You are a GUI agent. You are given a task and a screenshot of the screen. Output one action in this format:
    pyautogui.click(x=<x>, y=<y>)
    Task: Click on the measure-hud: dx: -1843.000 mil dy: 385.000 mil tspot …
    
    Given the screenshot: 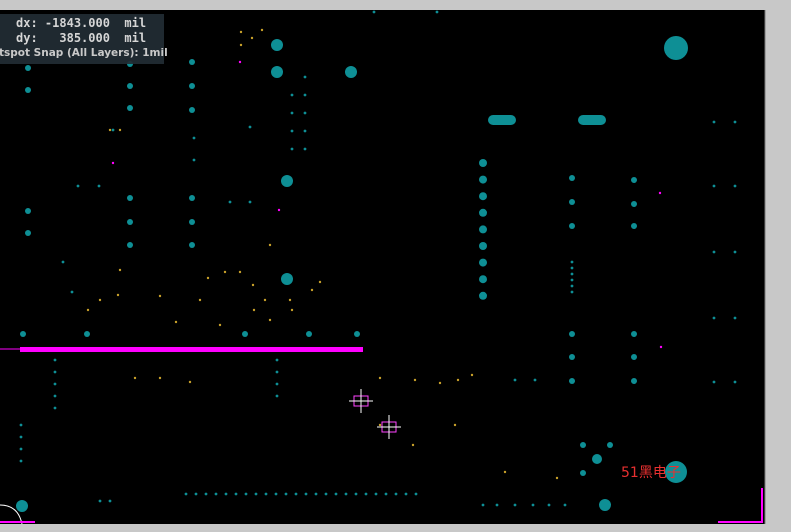 What is the action you would take?
    pyautogui.click(x=84, y=39)
    